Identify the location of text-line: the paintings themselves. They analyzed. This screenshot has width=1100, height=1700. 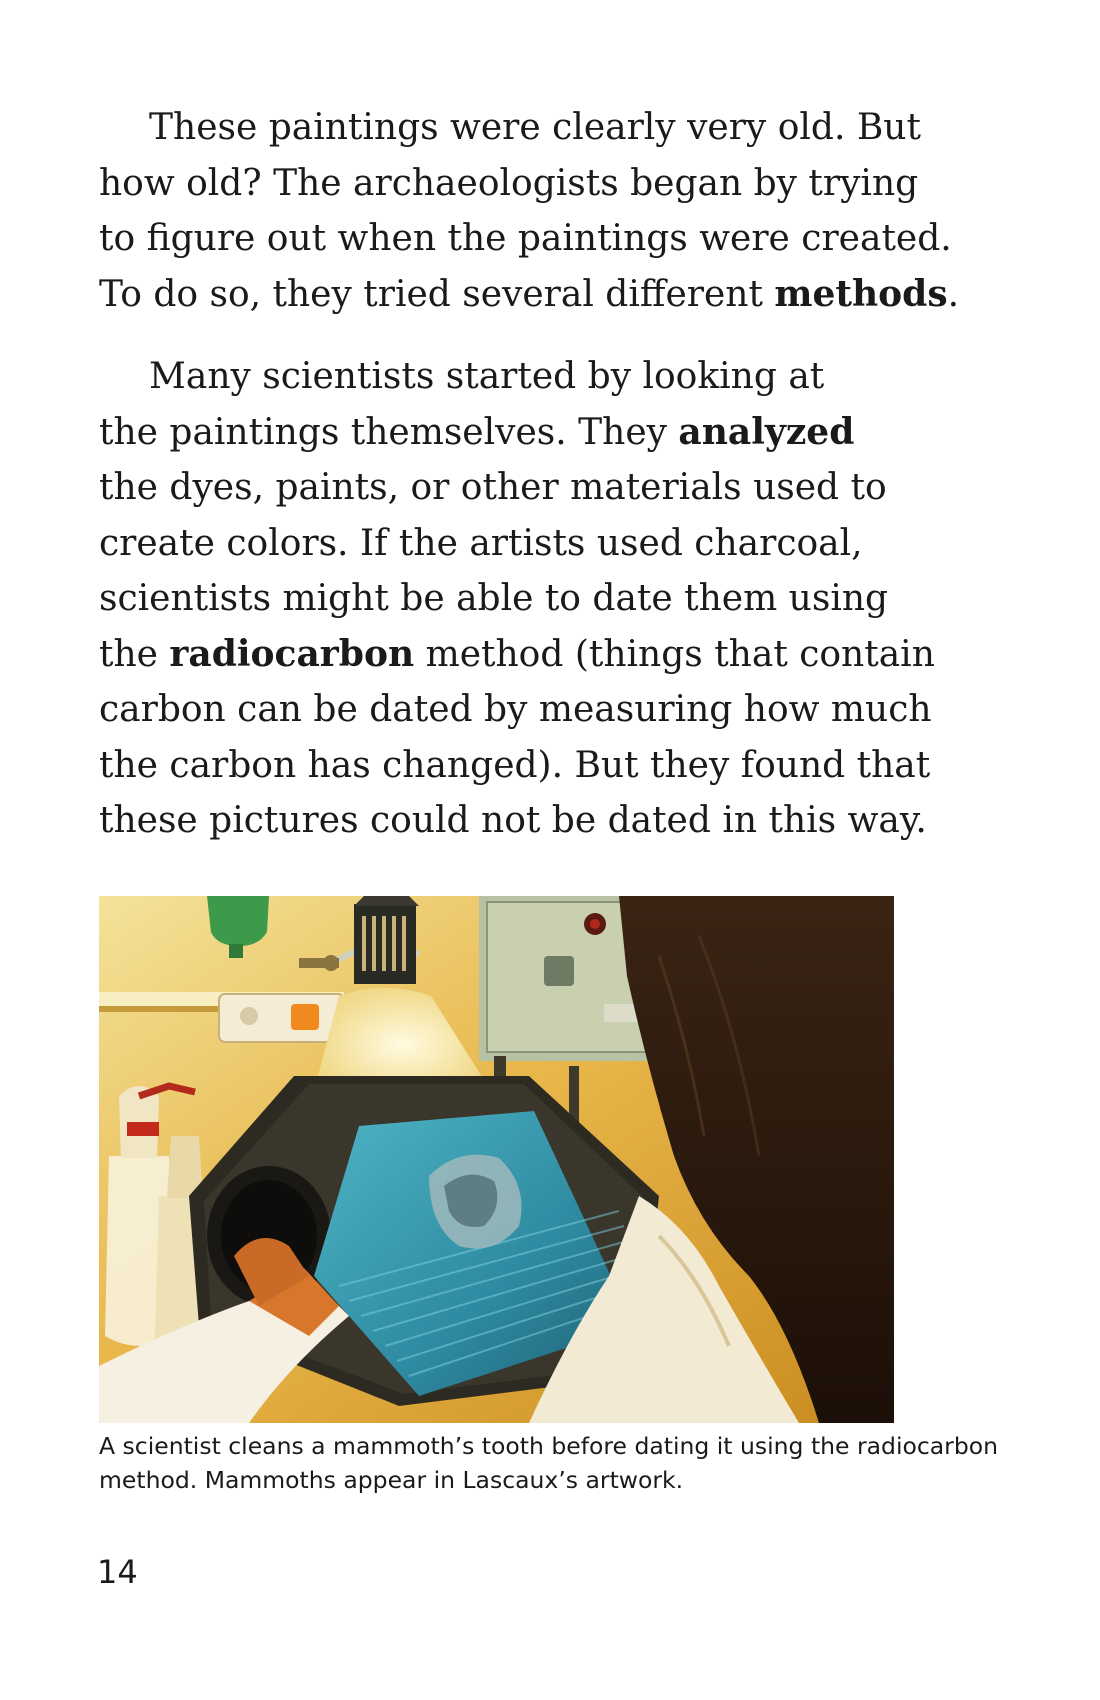
(477, 431).